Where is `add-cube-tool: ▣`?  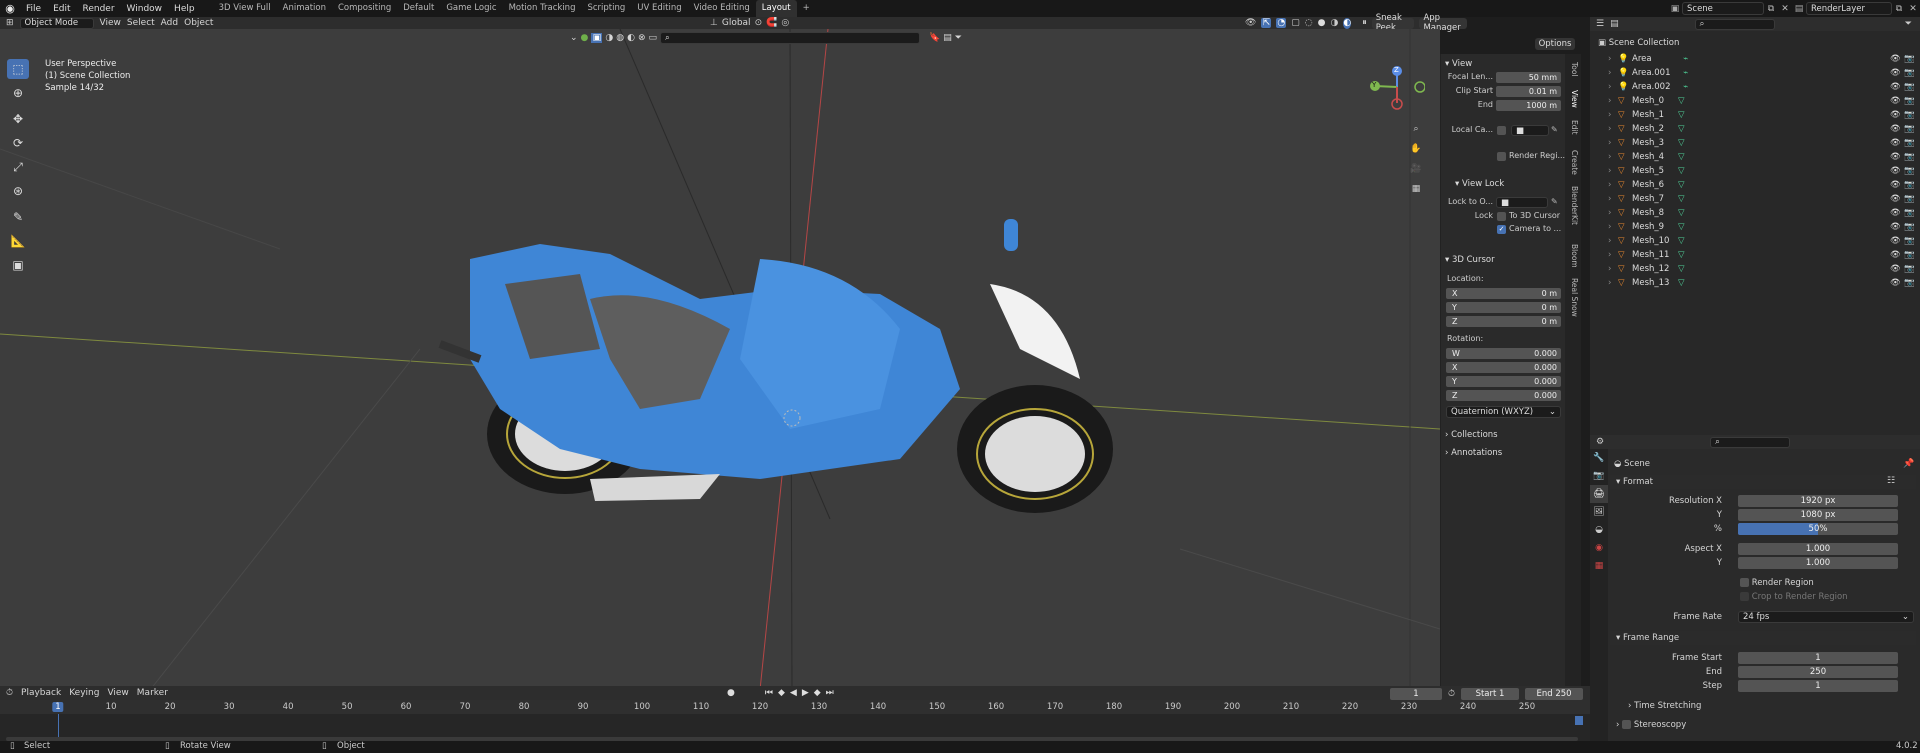 add-cube-tool: ▣ is located at coordinates (18, 265).